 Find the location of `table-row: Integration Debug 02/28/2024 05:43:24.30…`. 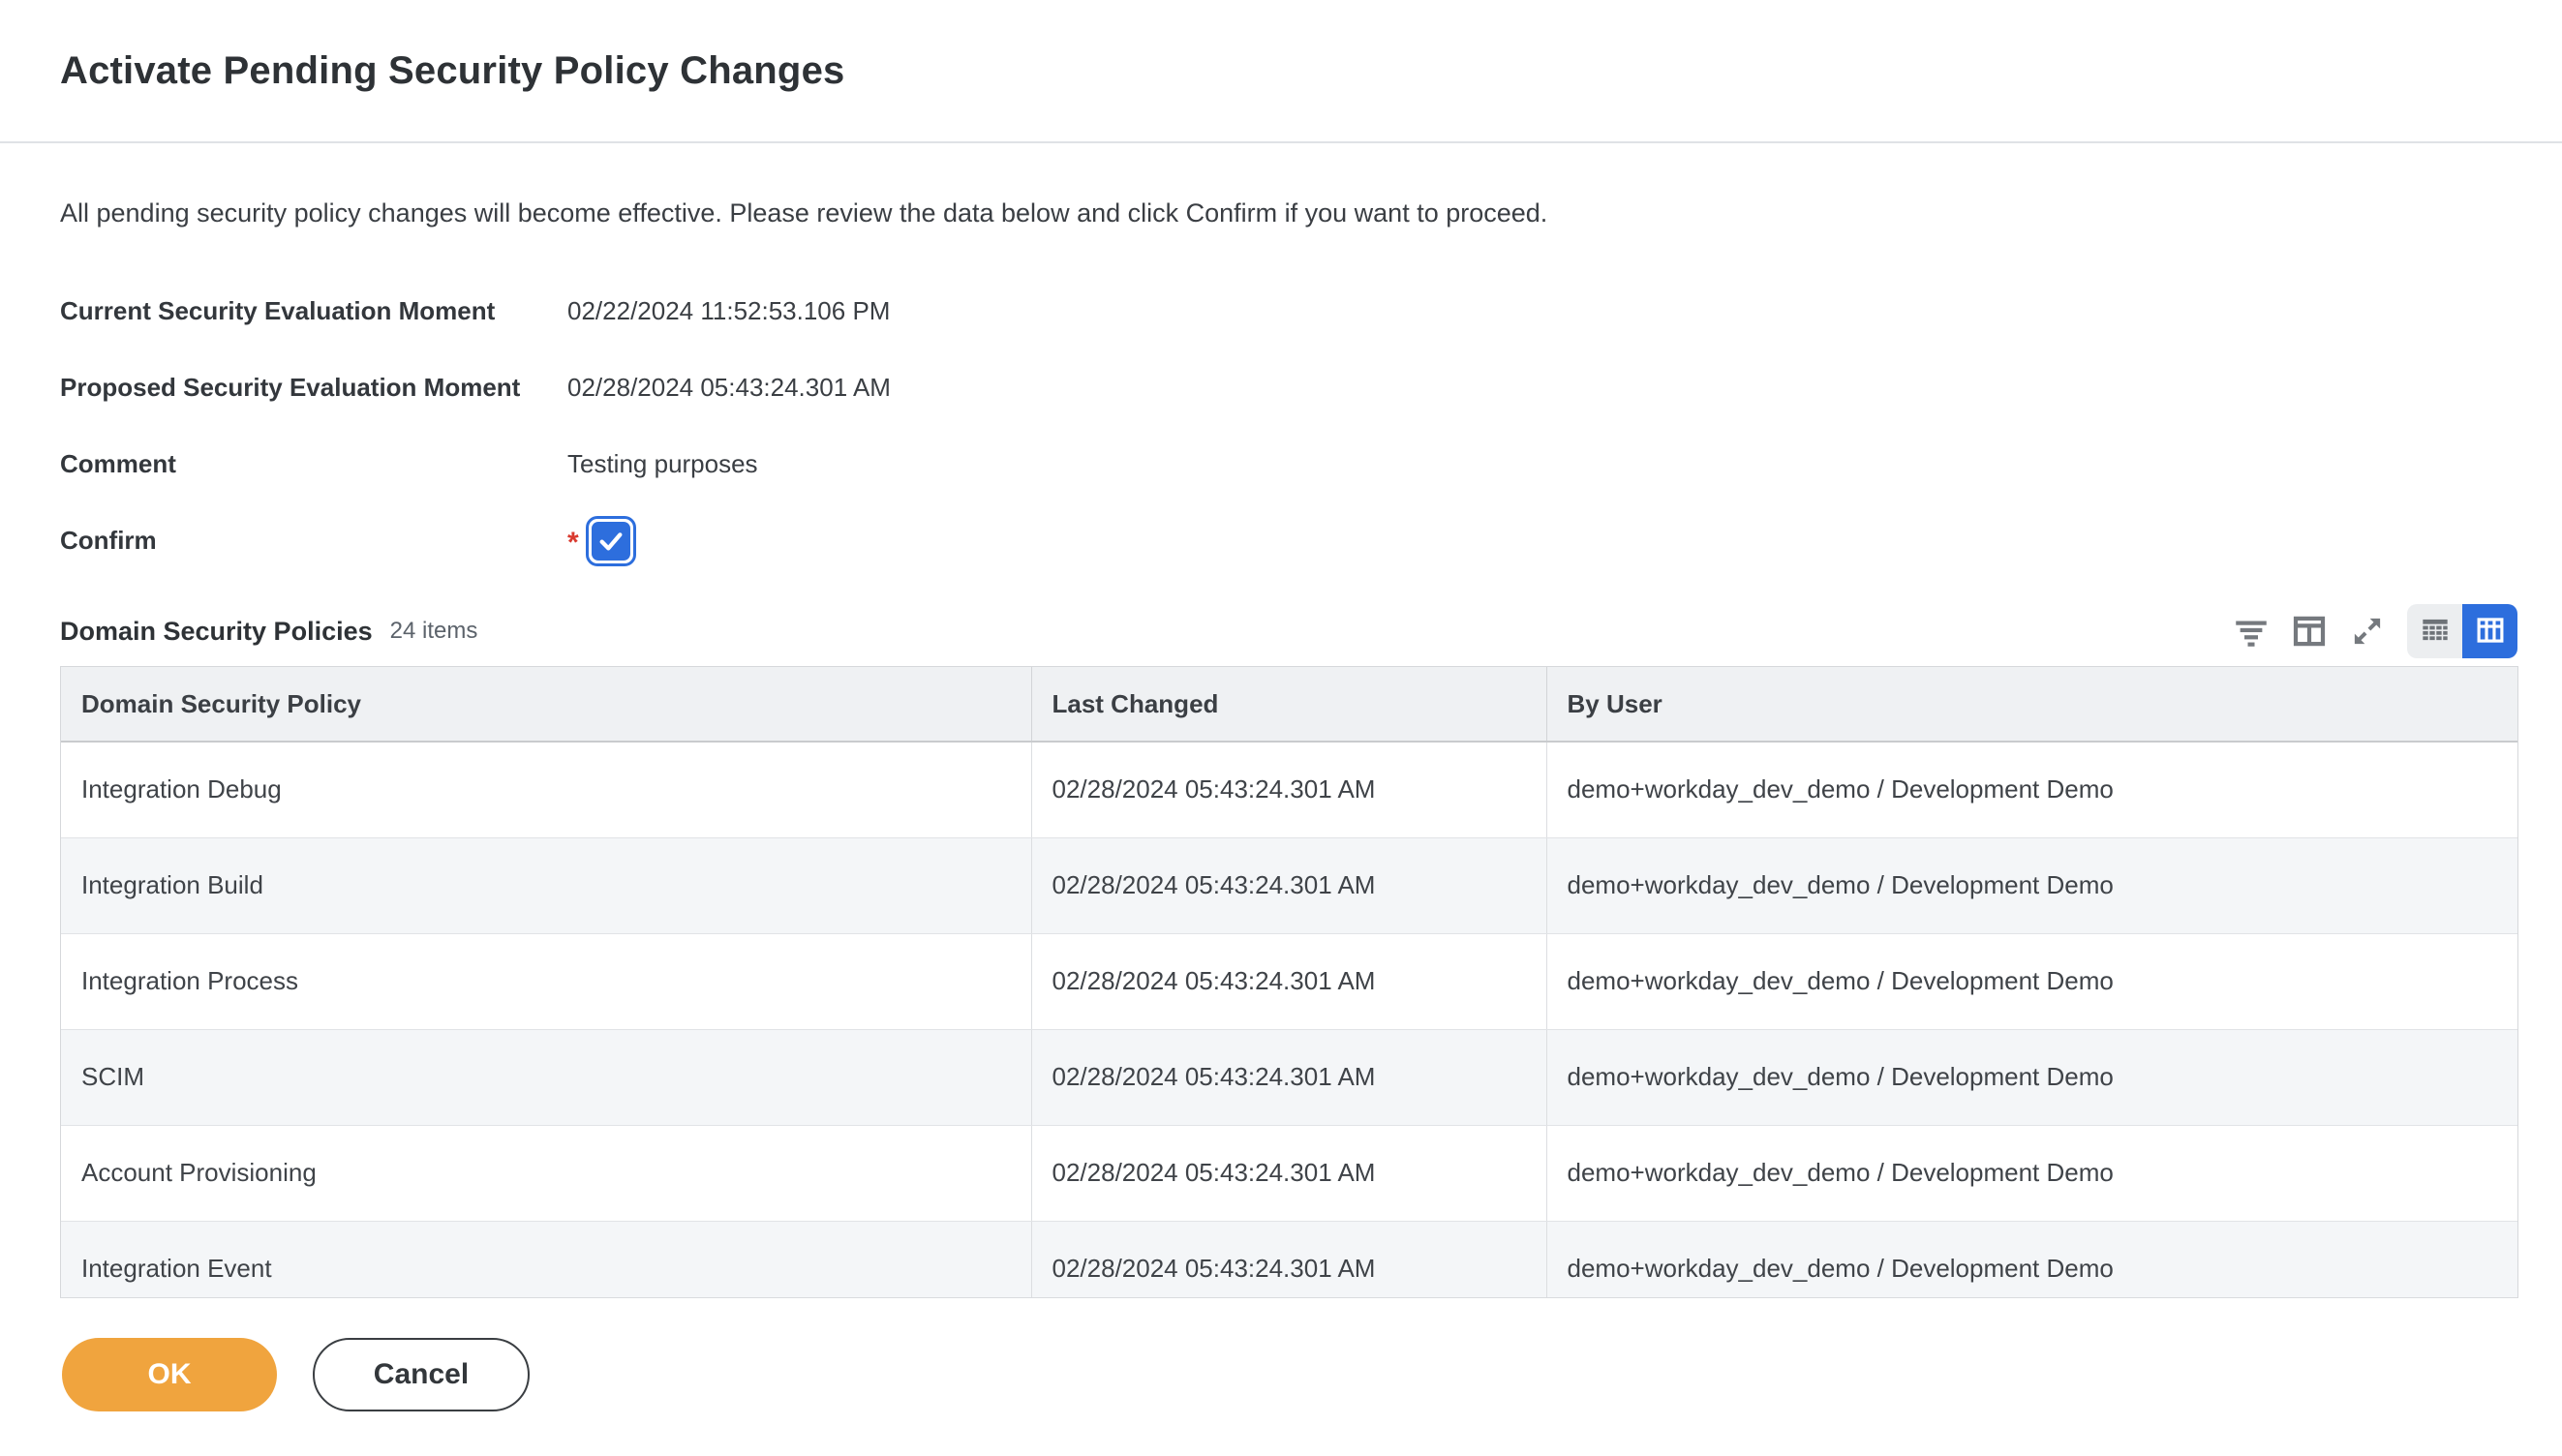

table-row: Integration Debug 02/28/2024 05:43:24.30… is located at coordinates (1289, 790).